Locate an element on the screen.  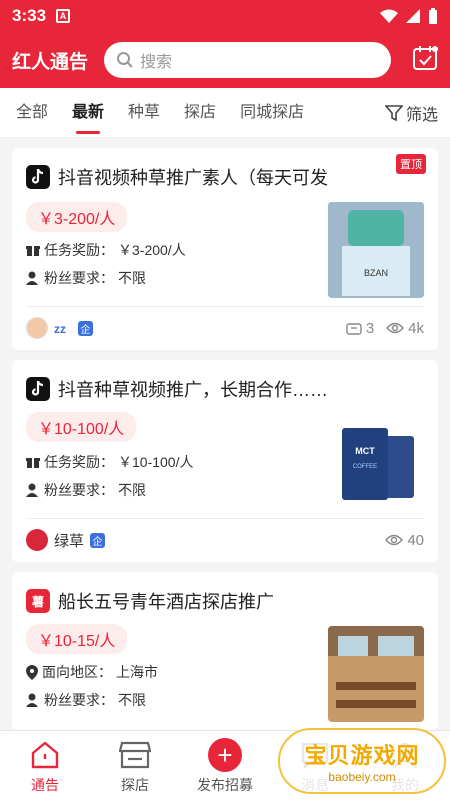
filter-button: 筛选 is located at coordinates (411, 113).